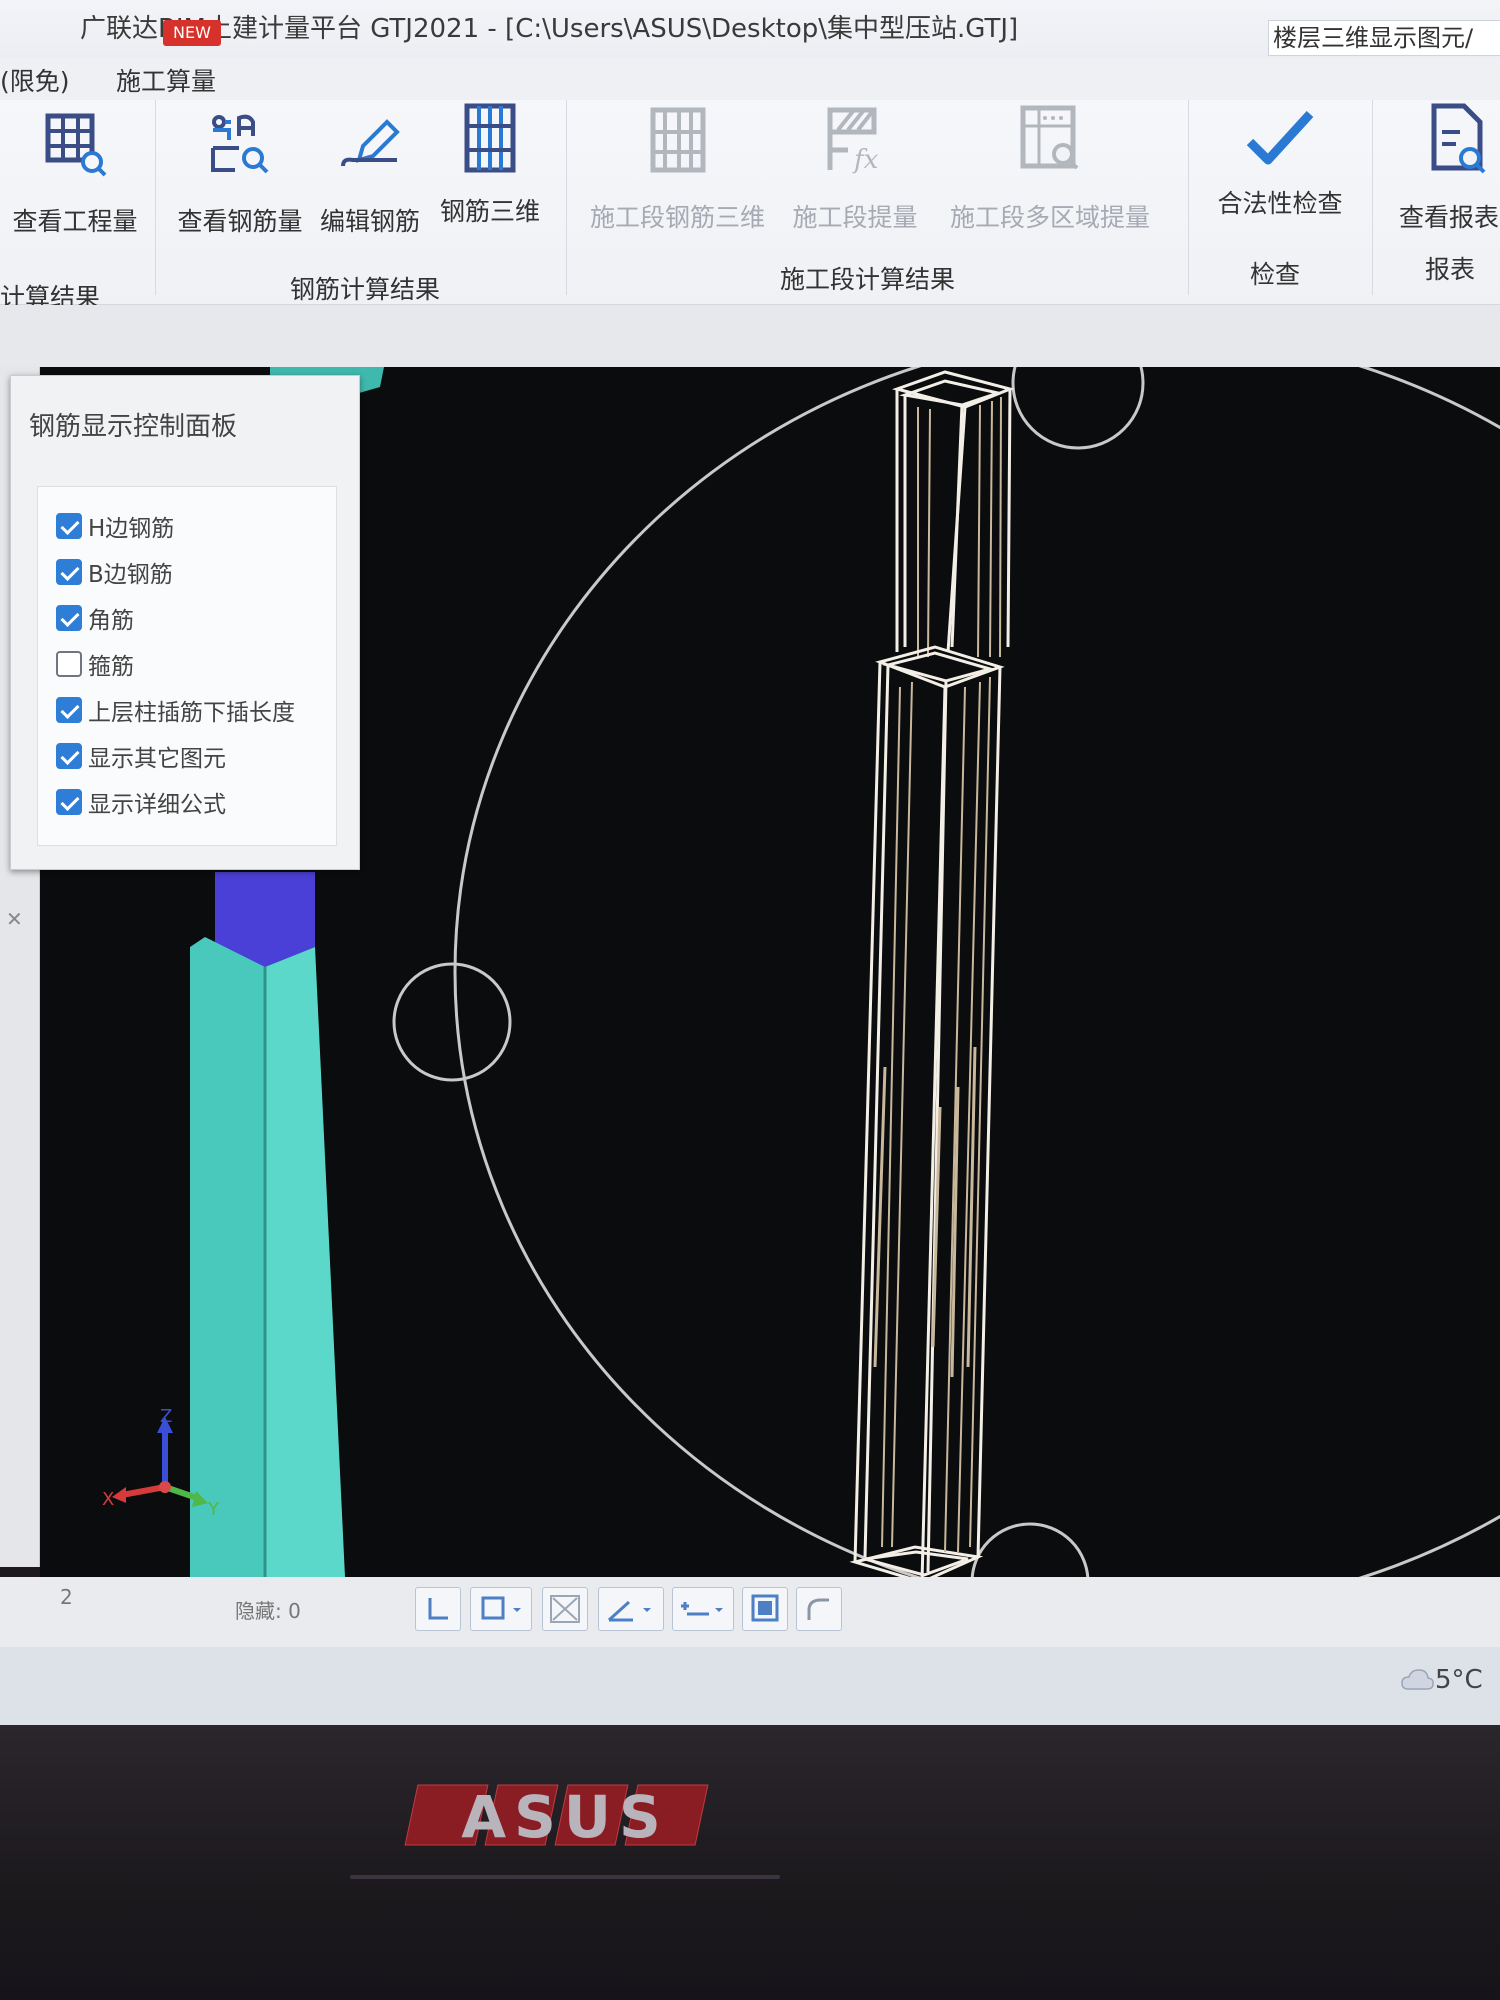 Image resolution: width=1500 pixels, height=2000 pixels. Describe the element at coordinates (35, 80) in the screenshot. I see `menu-item-free: (限免)` at that location.